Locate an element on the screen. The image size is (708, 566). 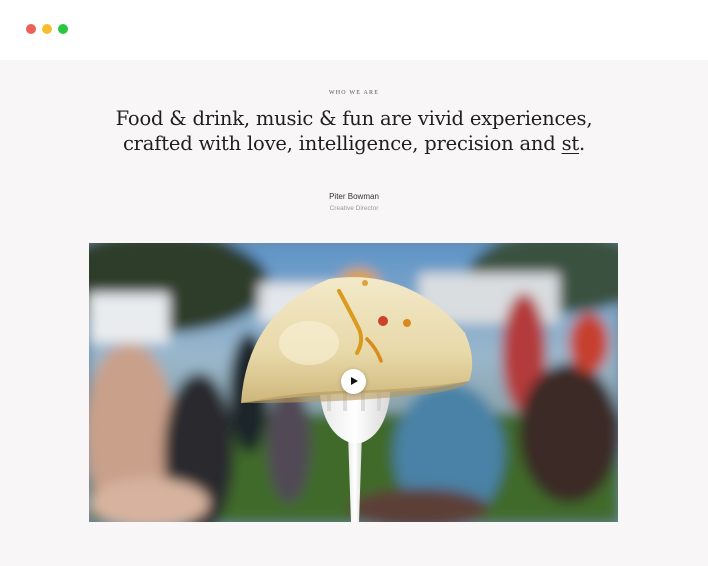
author-role: Creative Director is located at coordinates (354, 208).